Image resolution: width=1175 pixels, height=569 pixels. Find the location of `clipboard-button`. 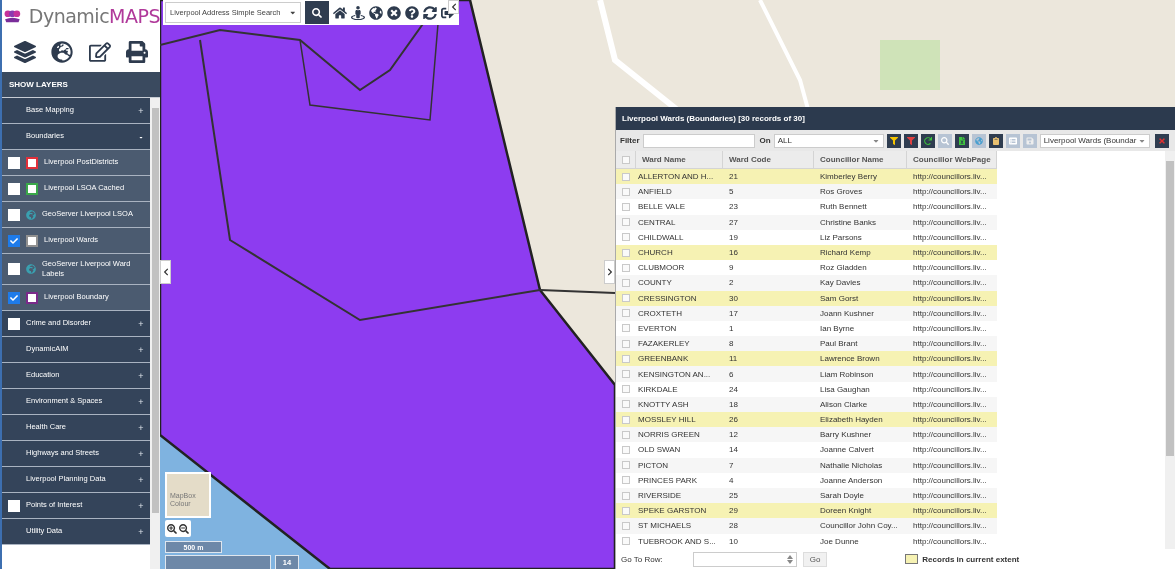

clipboard-button is located at coordinates (995, 140).